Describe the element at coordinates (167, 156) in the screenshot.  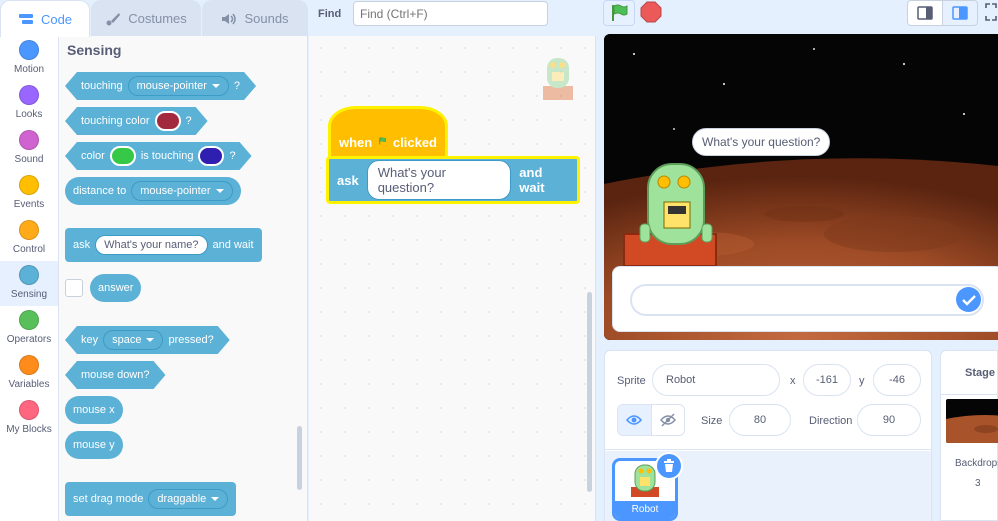
I see `block-label: is touching` at that location.